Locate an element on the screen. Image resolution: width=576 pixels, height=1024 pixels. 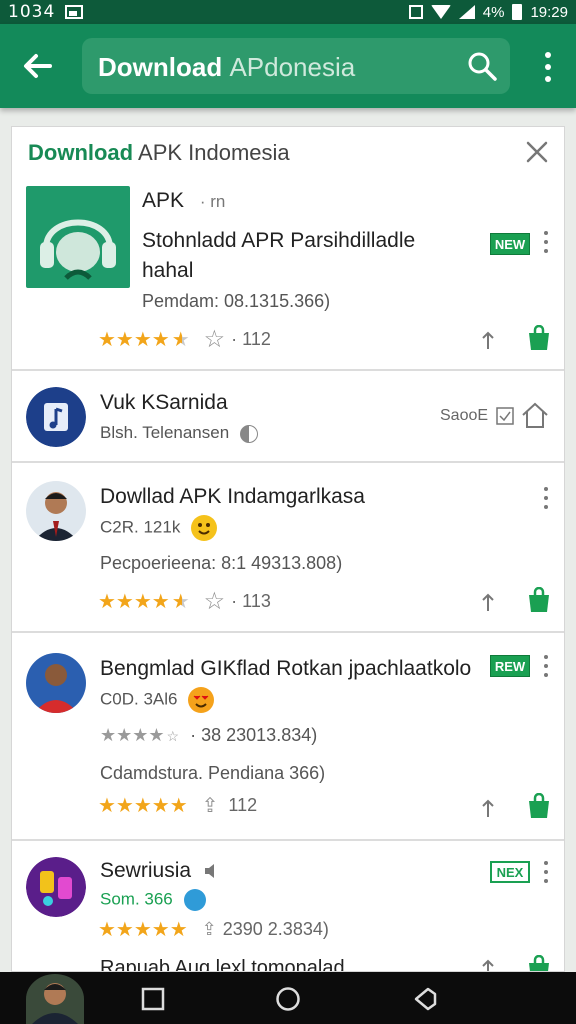
music-note-app-icon is located at coordinates (56, 417).